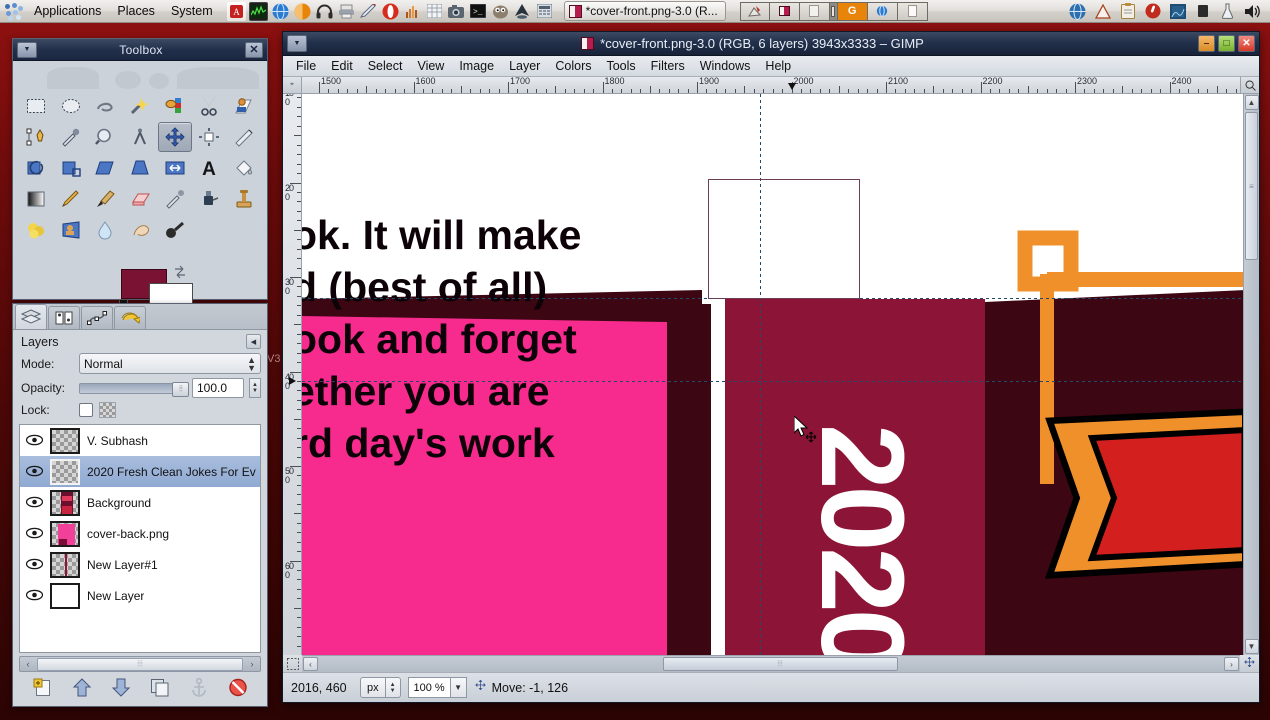 The image size is (1270, 720). What do you see at coordinates (385, 66) in the screenshot?
I see `menu-select: Select` at bounding box center [385, 66].